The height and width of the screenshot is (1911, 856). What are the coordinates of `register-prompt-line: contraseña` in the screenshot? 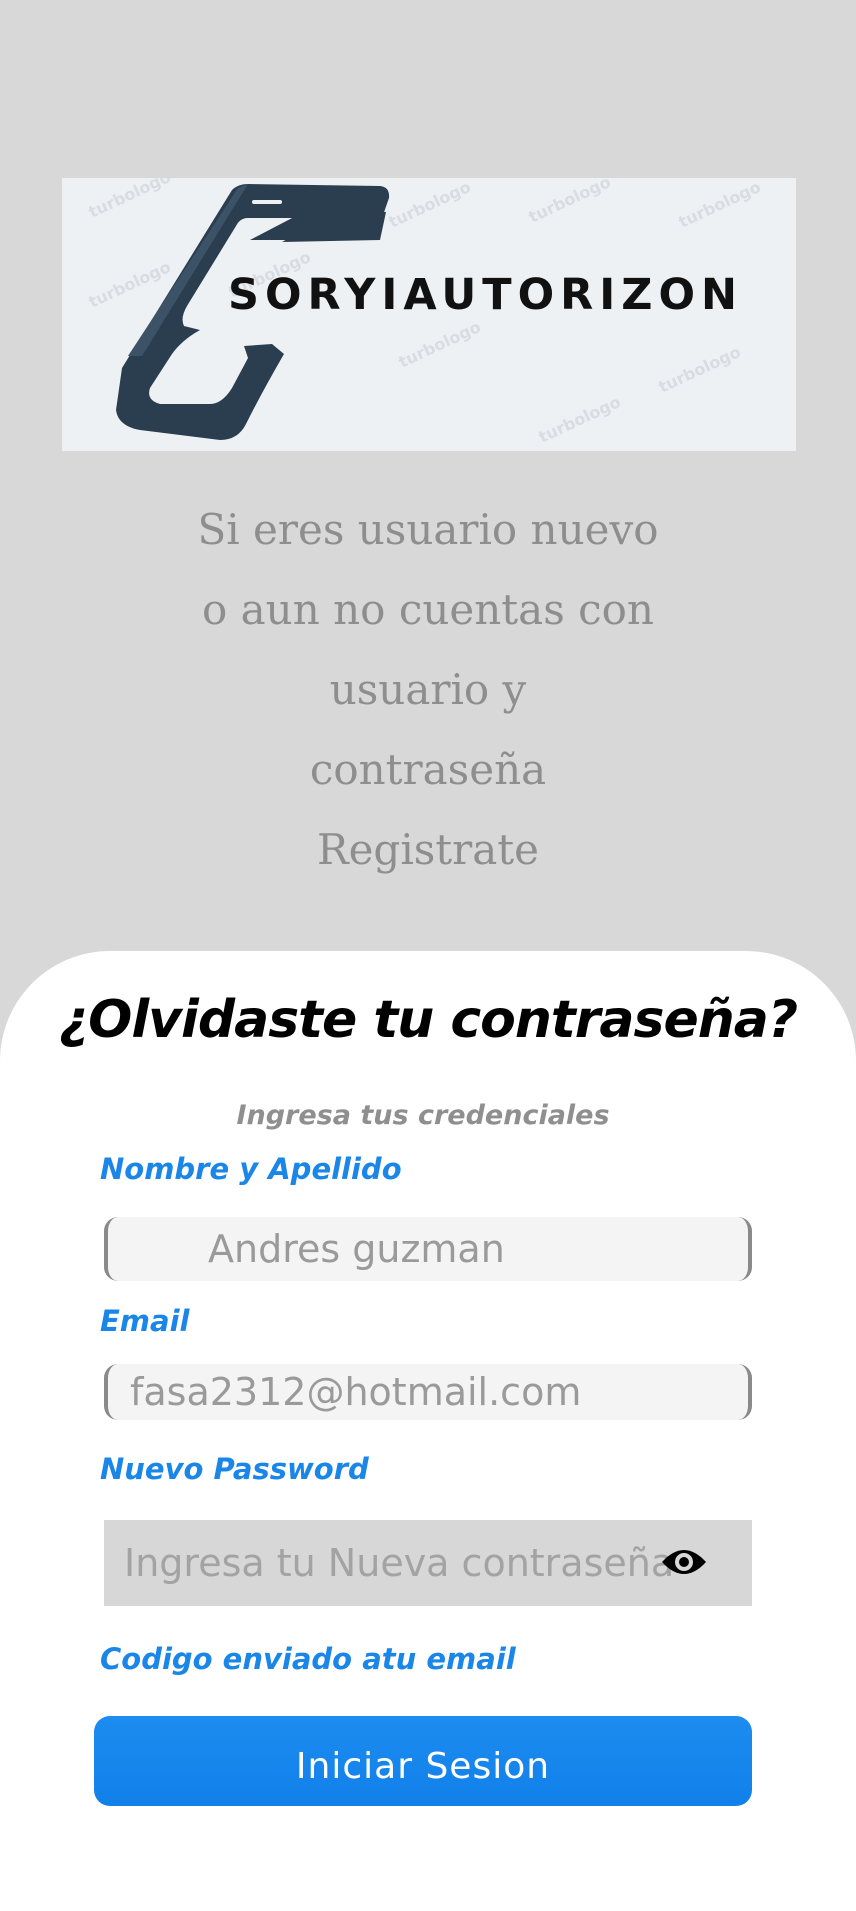 It's located at (428, 769).